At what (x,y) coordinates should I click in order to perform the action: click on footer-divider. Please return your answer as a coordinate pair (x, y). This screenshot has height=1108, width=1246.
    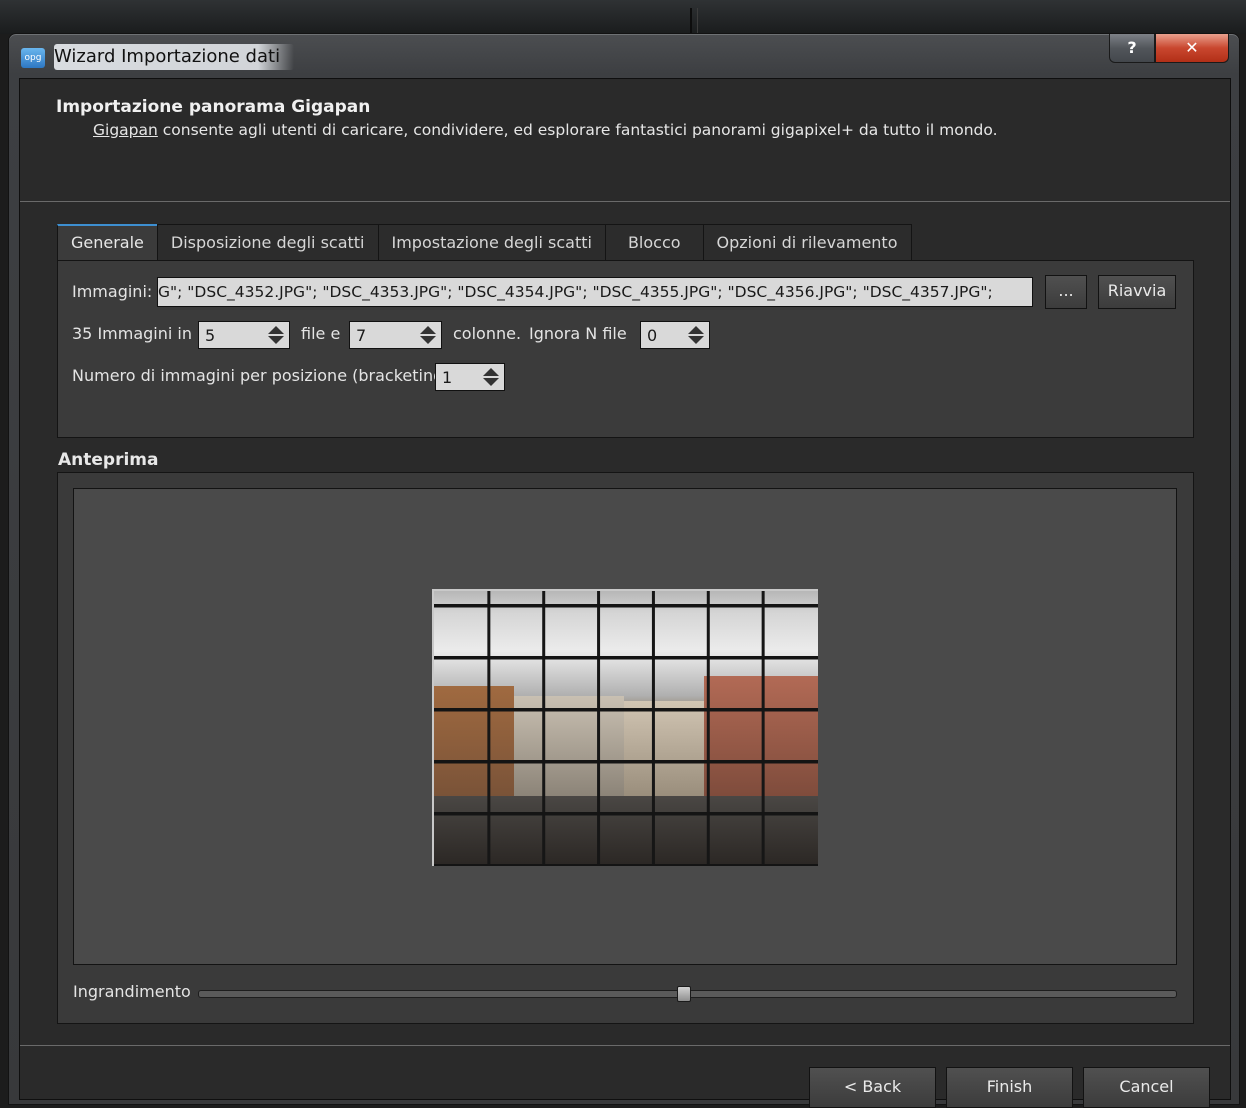
    Looking at the image, I should click on (625, 1045).